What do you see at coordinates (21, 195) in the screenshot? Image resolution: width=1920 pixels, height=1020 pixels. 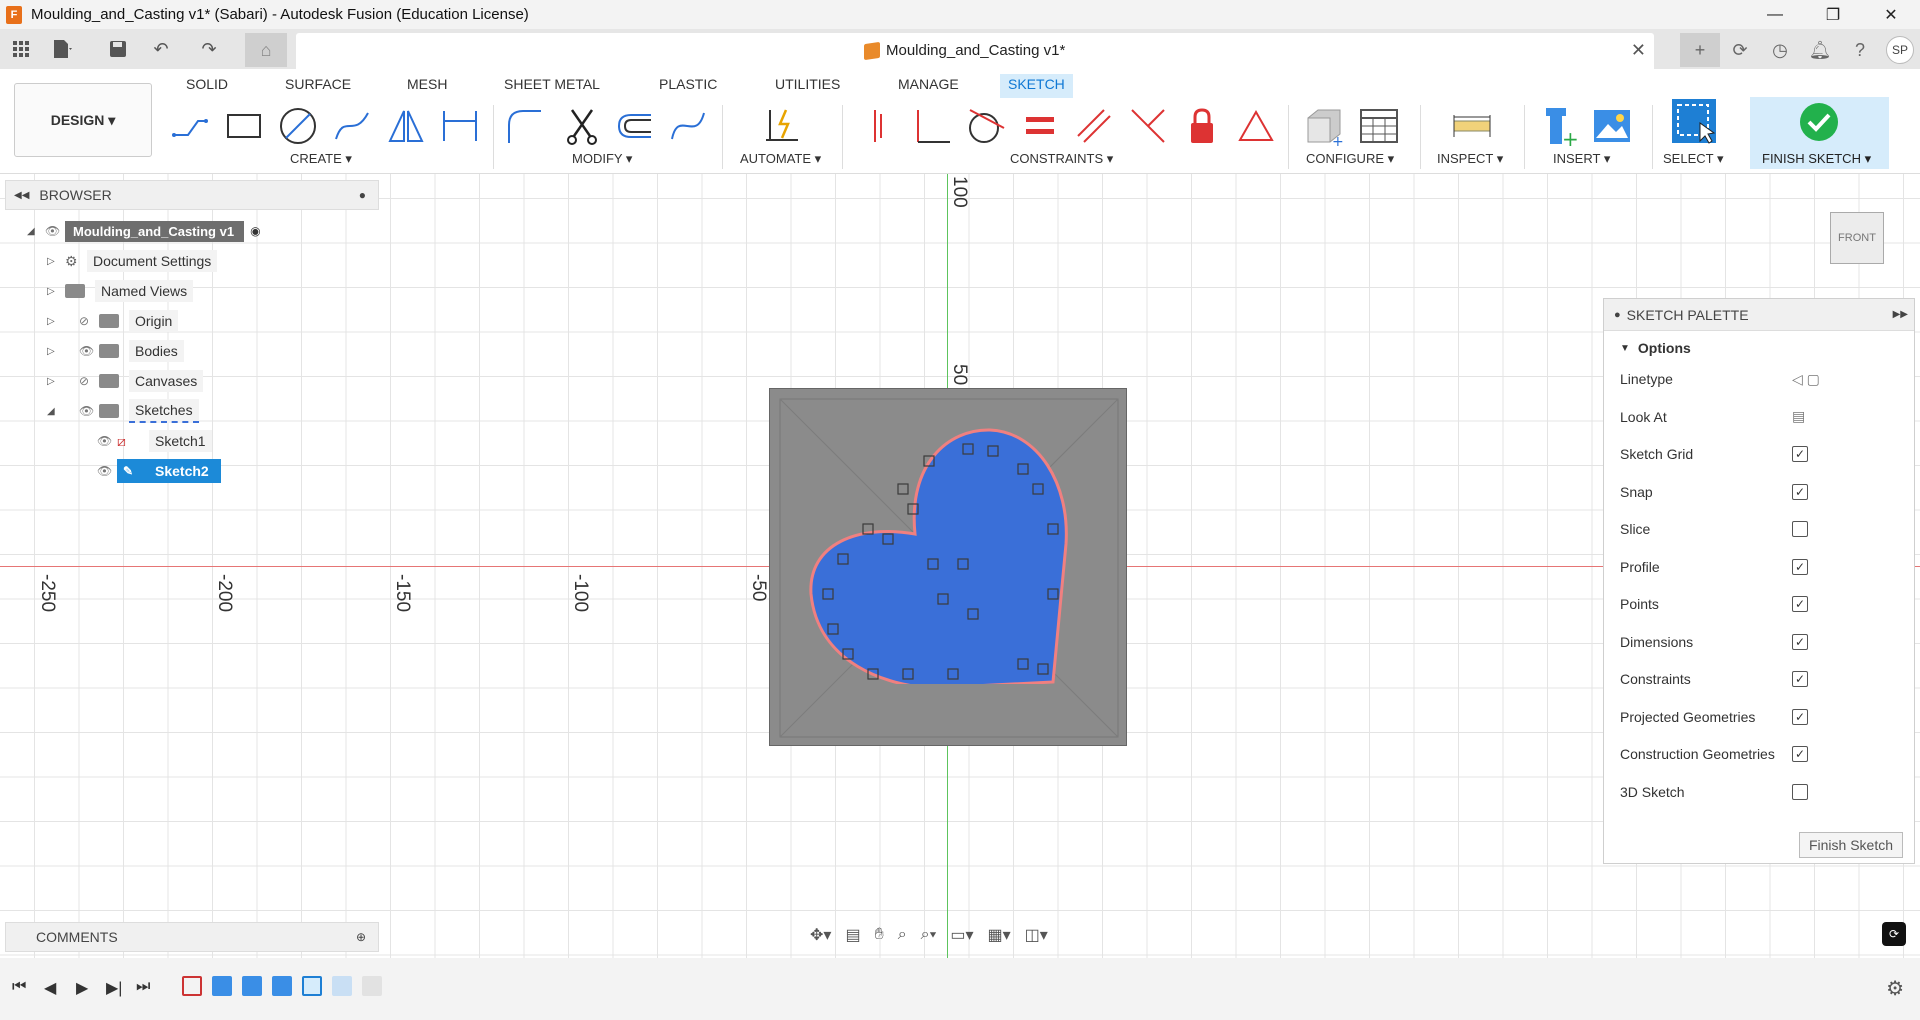 I see `collapse-panel-icon: ◀◀` at bounding box center [21, 195].